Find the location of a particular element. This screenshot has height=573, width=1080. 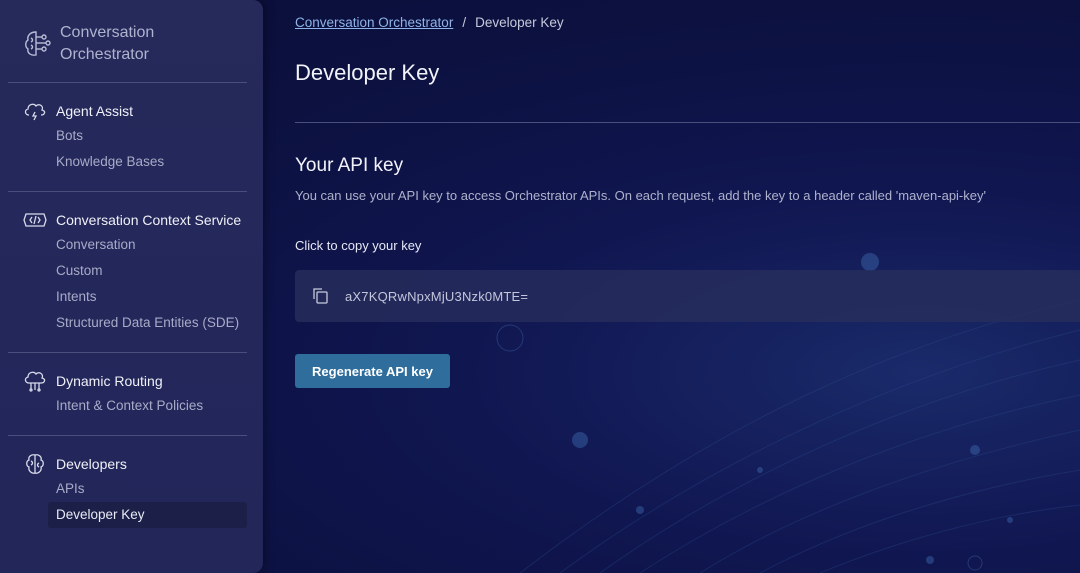

copy-key-label: Click to copy your key is located at coordinates (358, 245).